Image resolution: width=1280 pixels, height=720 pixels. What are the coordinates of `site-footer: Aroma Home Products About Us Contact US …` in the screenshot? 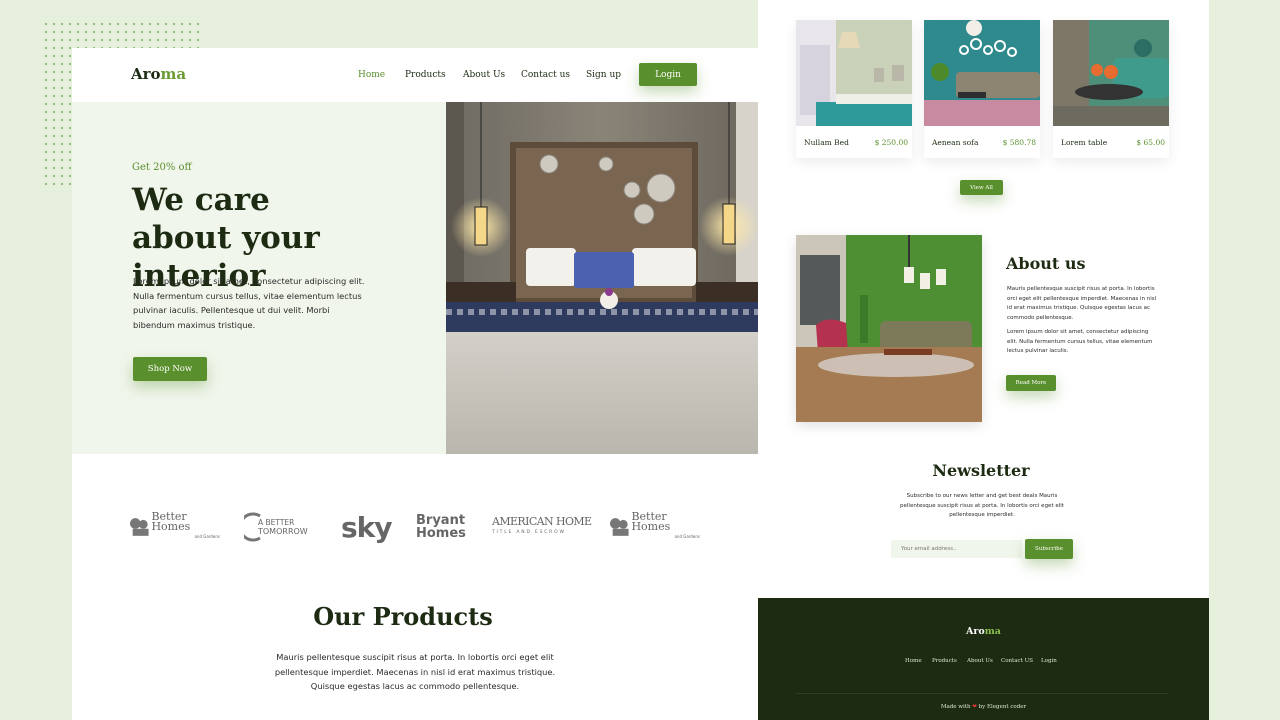 It's located at (983, 659).